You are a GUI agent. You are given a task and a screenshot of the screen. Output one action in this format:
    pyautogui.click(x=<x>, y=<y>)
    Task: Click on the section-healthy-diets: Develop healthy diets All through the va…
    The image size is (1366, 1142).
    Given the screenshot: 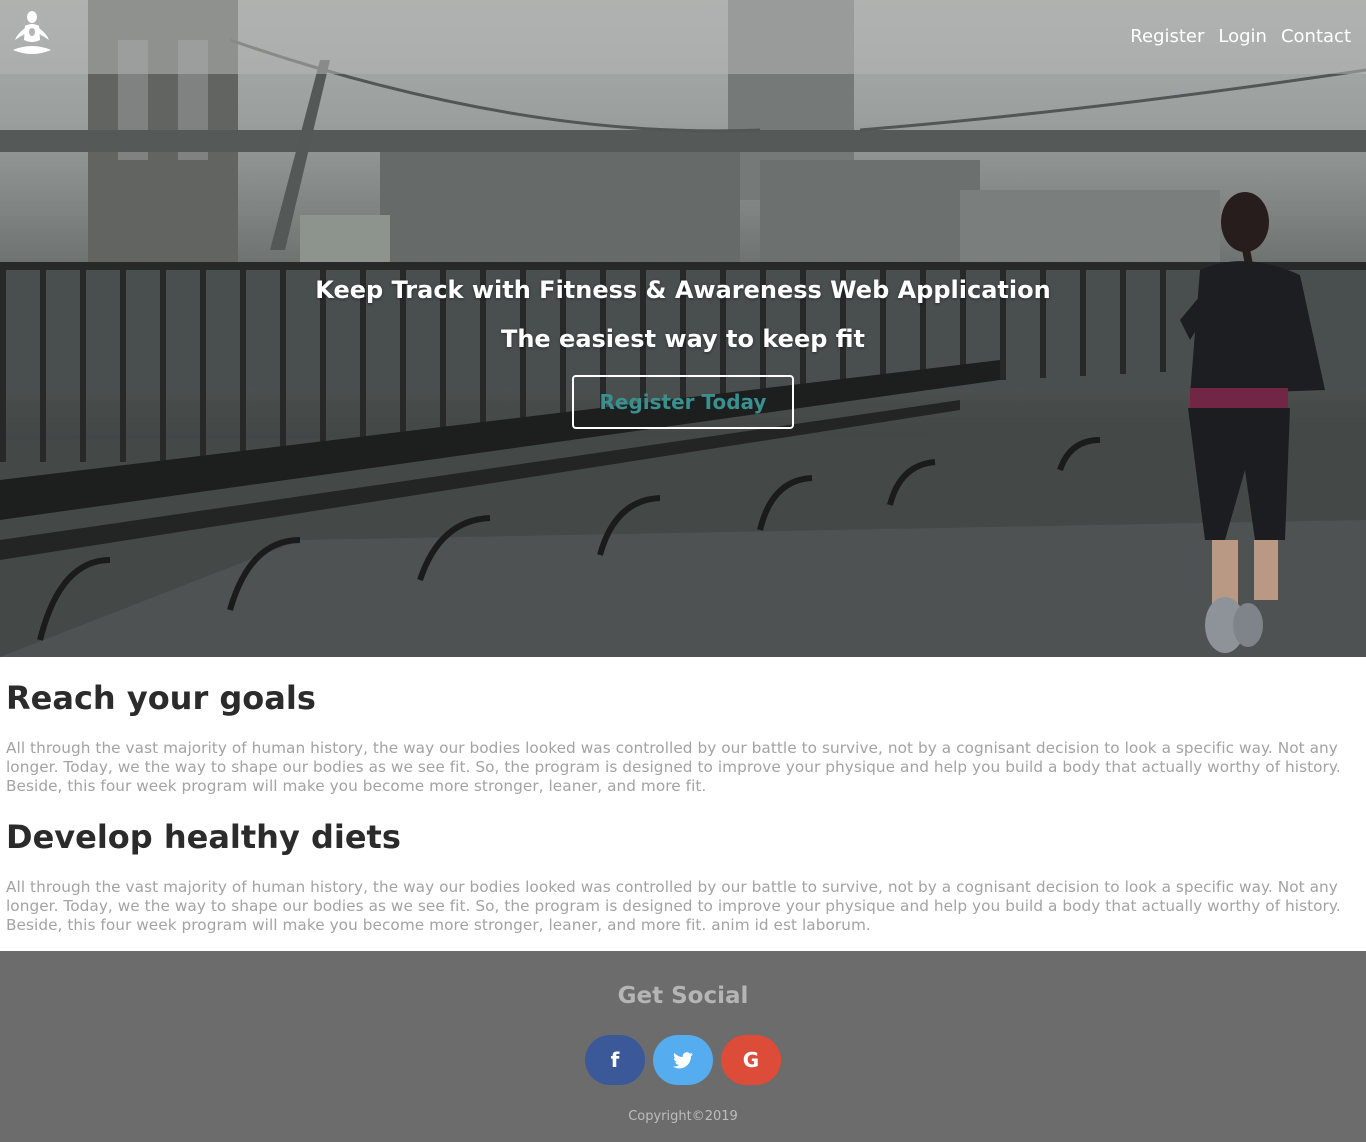 What is the action you would take?
    pyautogui.click(x=676, y=876)
    